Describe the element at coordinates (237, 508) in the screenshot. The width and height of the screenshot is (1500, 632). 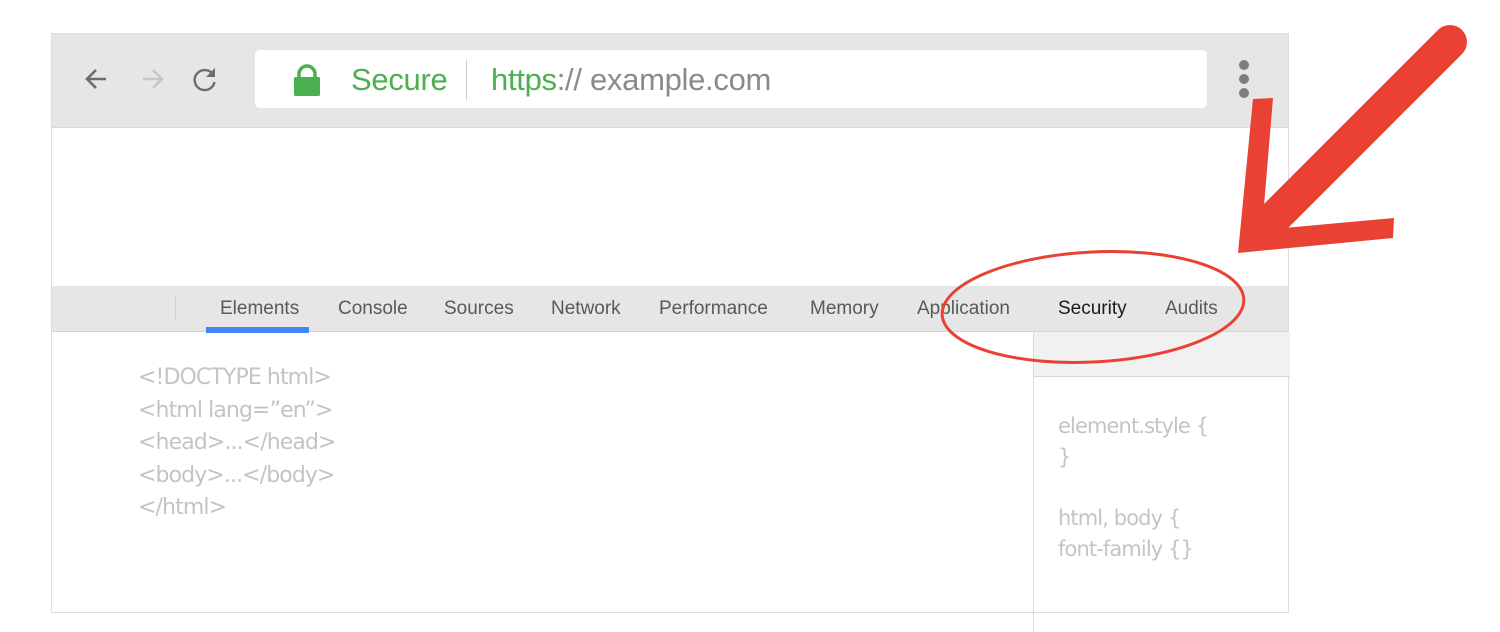
I see `dom-line: </html>` at that location.